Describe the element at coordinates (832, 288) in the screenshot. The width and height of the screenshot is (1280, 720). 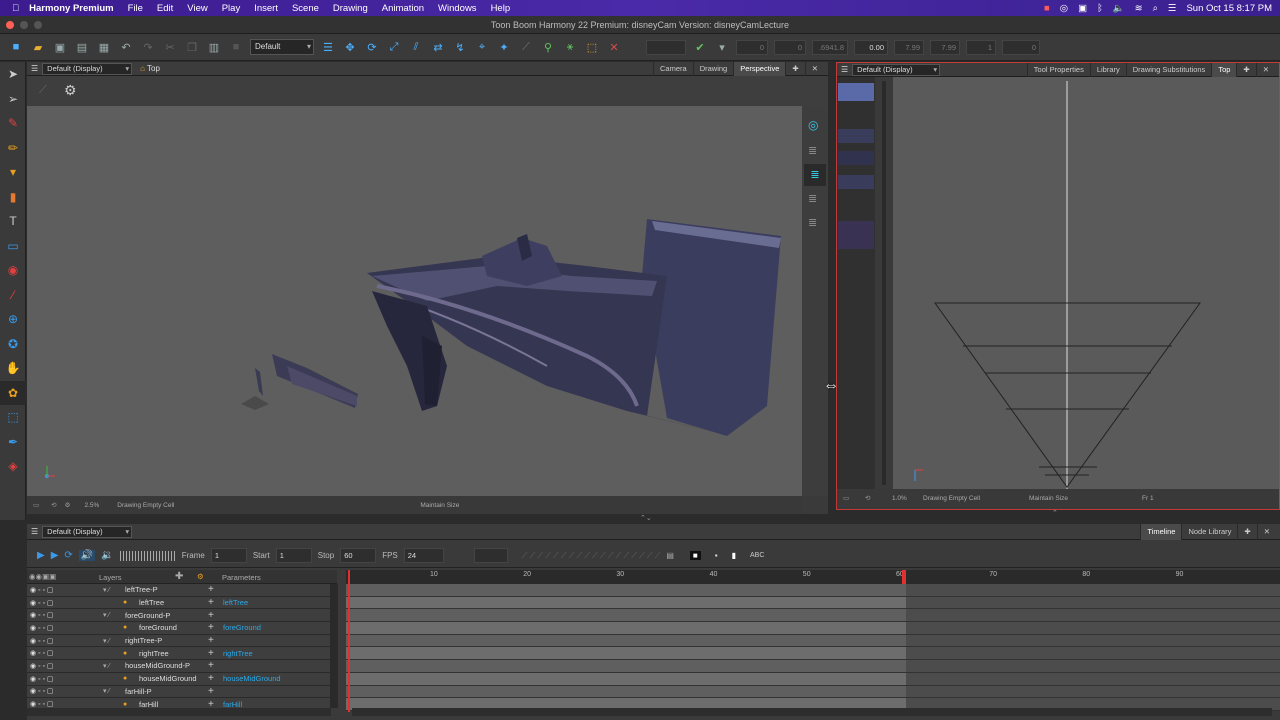
I see `panel-divider-vertical` at that location.